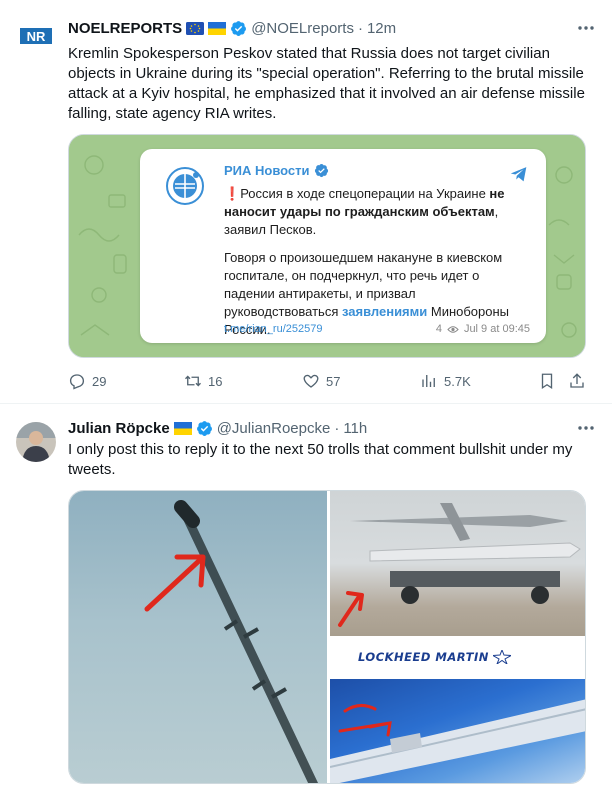 The image size is (612, 792). I want to click on reply-icon, so click(77, 382).